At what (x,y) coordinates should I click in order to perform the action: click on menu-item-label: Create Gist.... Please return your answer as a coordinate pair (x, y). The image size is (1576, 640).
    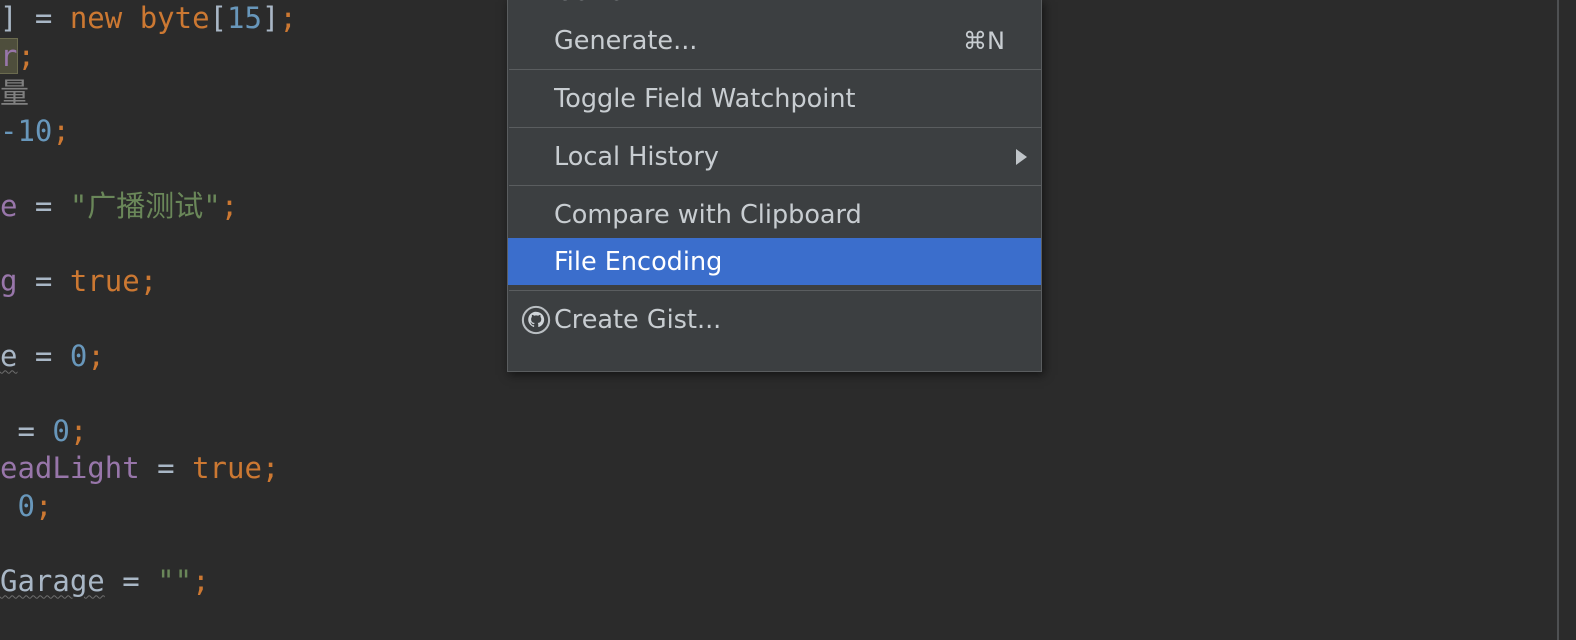
    Looking at the image, I should click on (638, 319).